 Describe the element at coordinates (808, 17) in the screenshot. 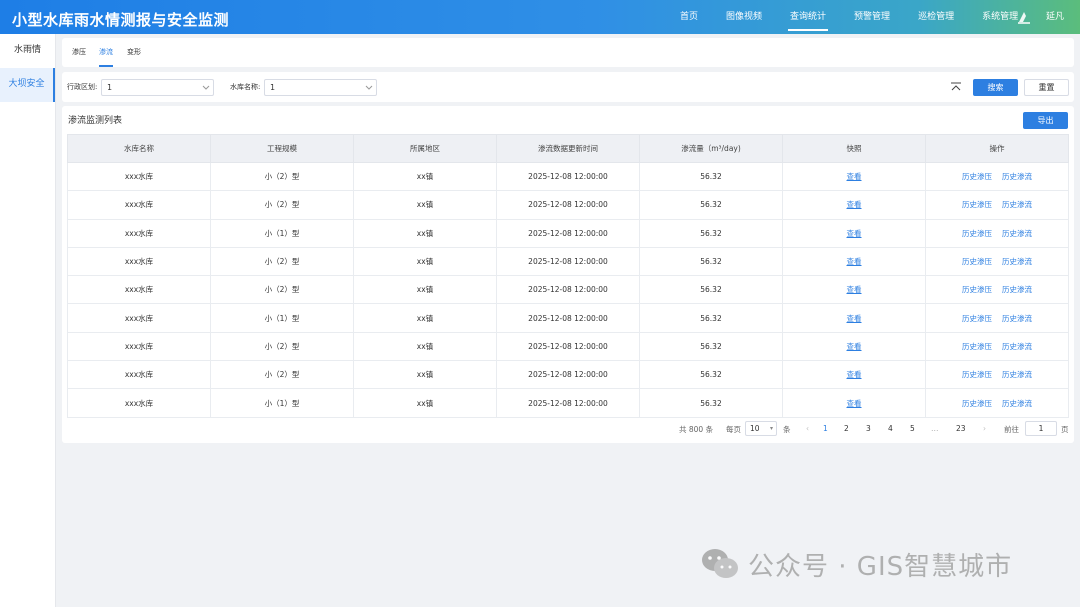

I see `nav-query-stats: 查询统计` at that location.